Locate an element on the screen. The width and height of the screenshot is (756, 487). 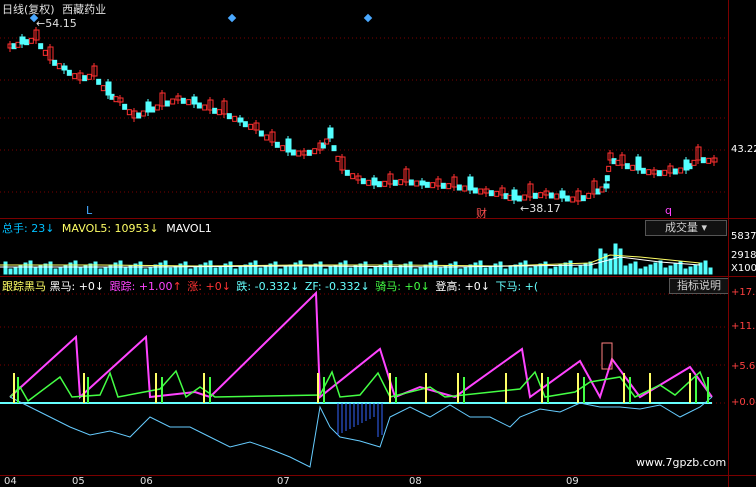
chart-header: 日线(复权) 西藏药业 is located at coordinates (54, 9).